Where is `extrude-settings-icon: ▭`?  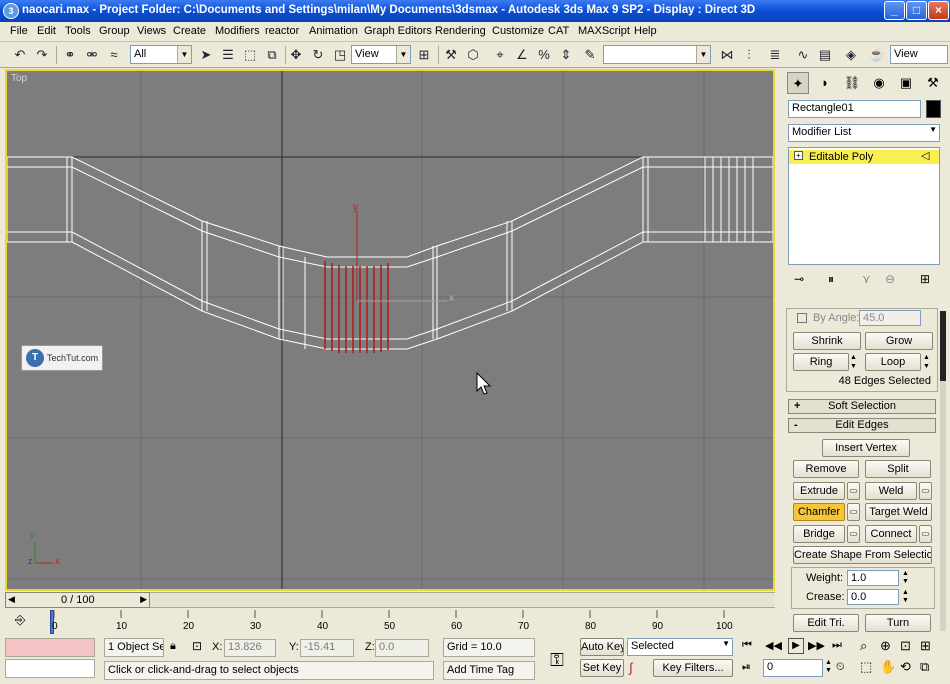 extrude-settings-icon: ▭ is located at coordinates (853, 491).